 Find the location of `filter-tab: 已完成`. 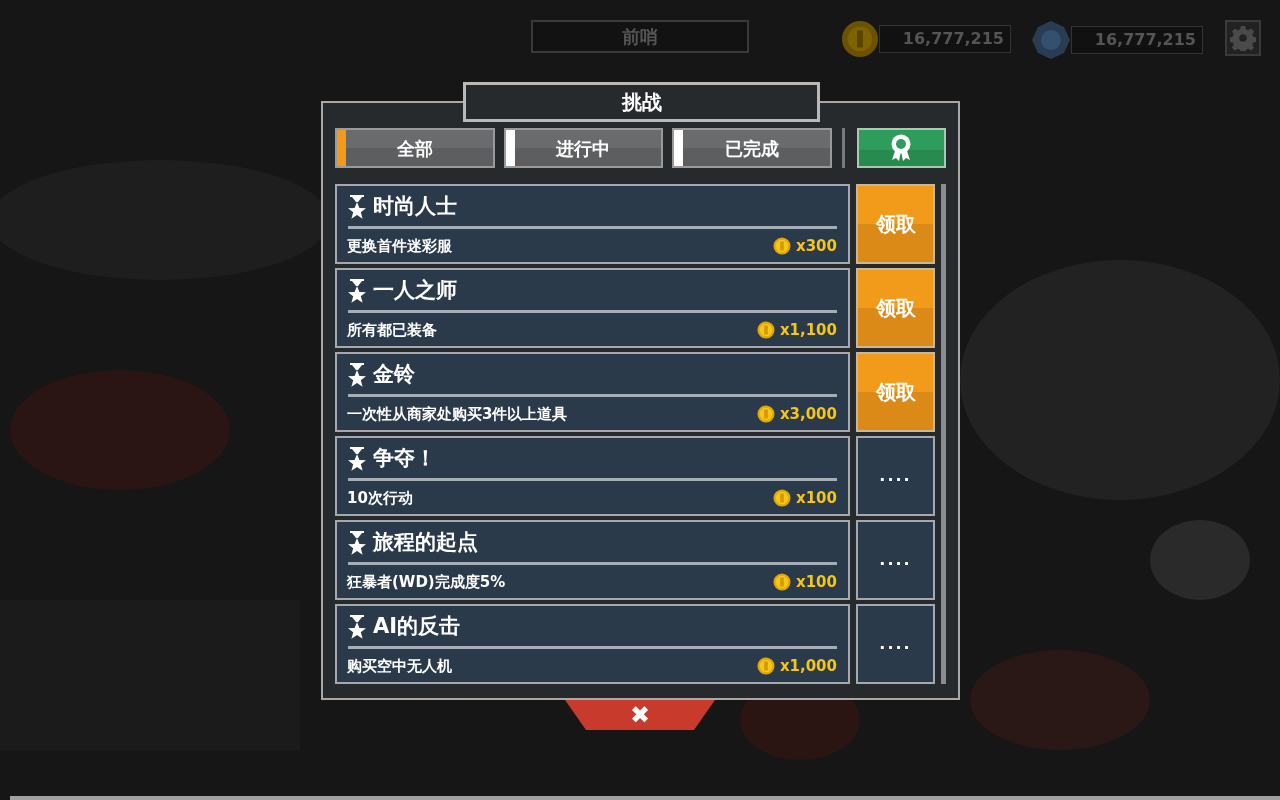

filter-tab: 已完成 is located at coordinates (752, 148).